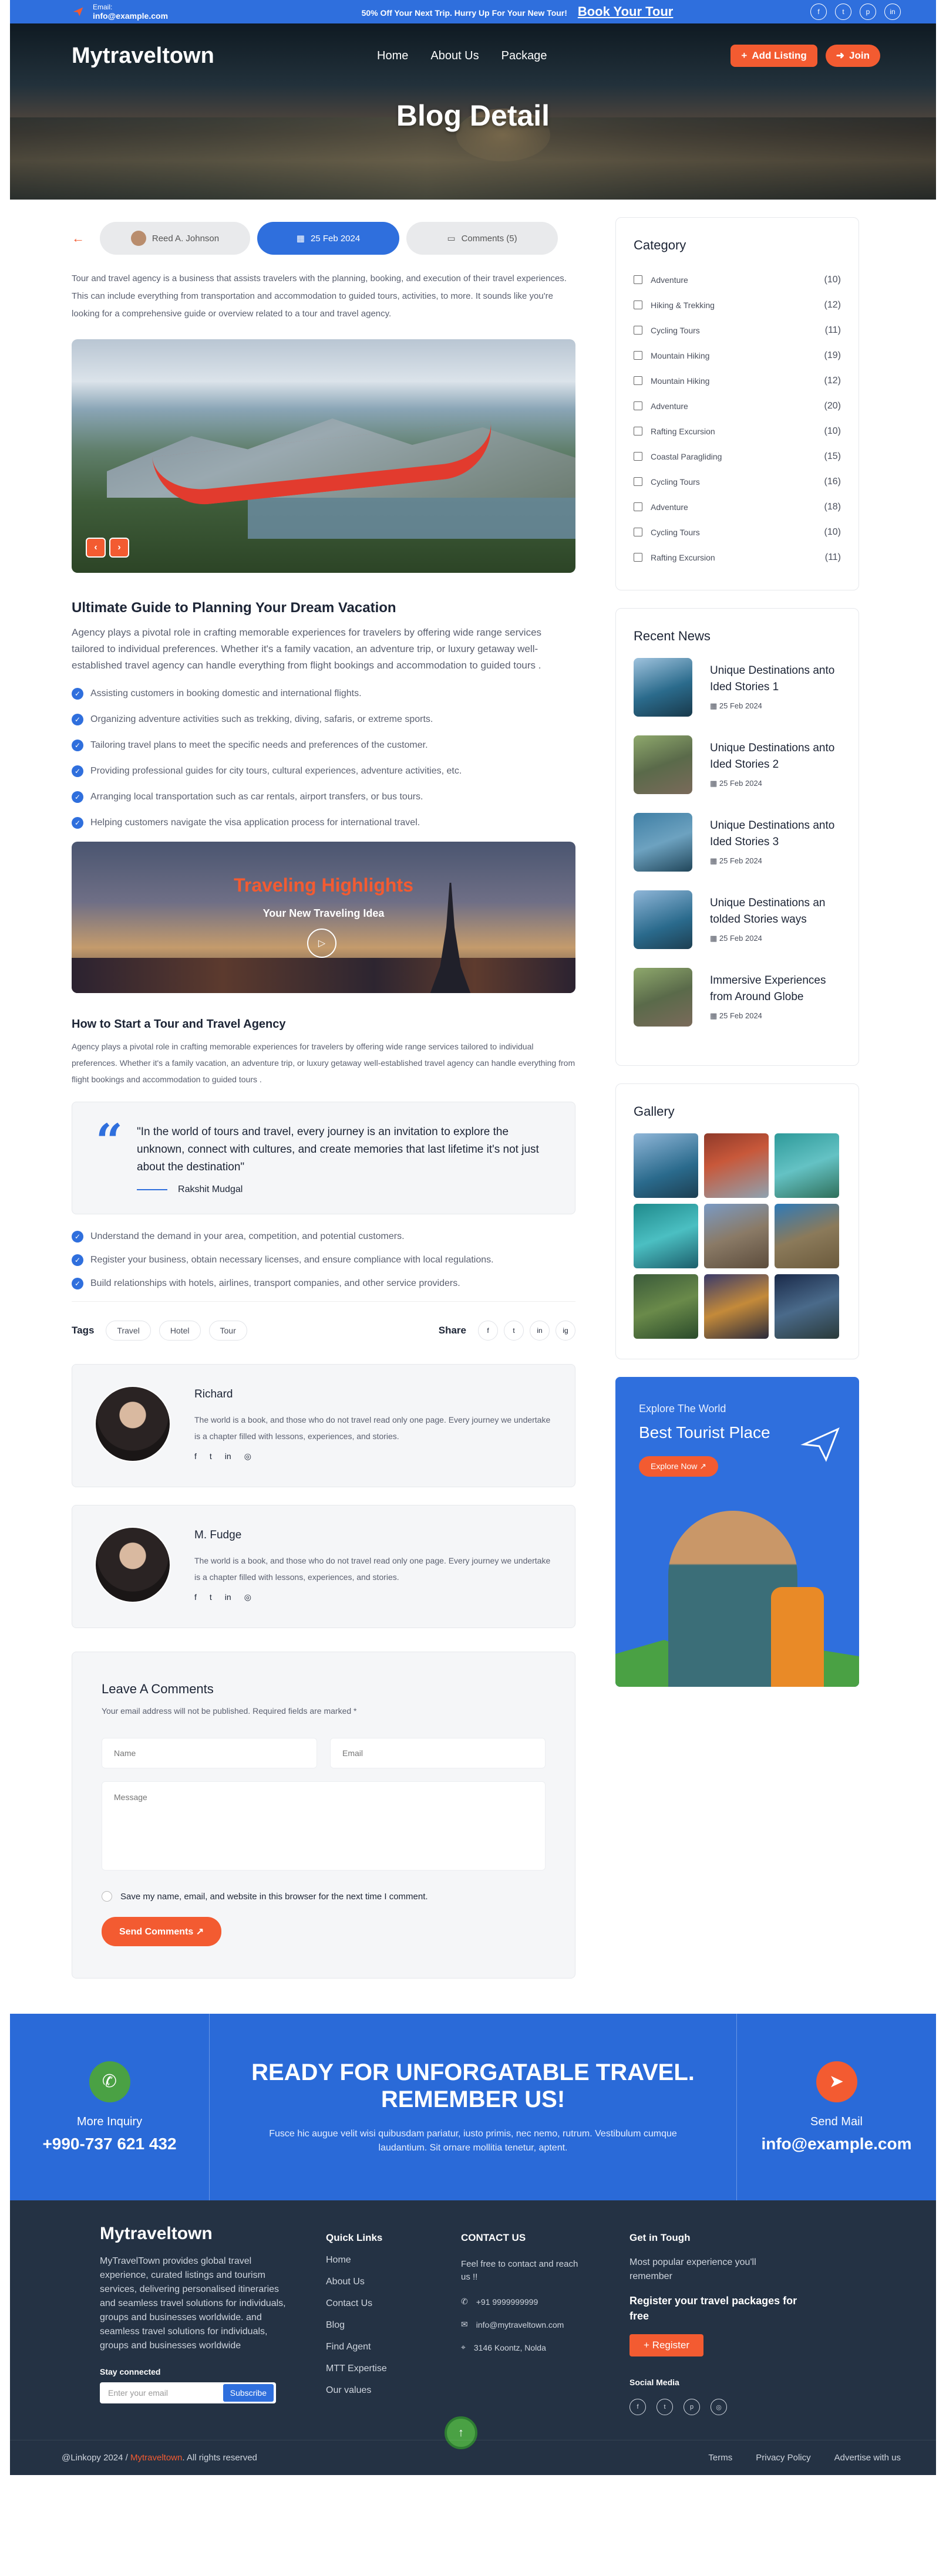 Image resolution: width=946 pixels, height=2576 pixels. What do you see at coordinates (438, 1753) in the screenshot?
I see `email-input` at bounding box center [438, 1753].